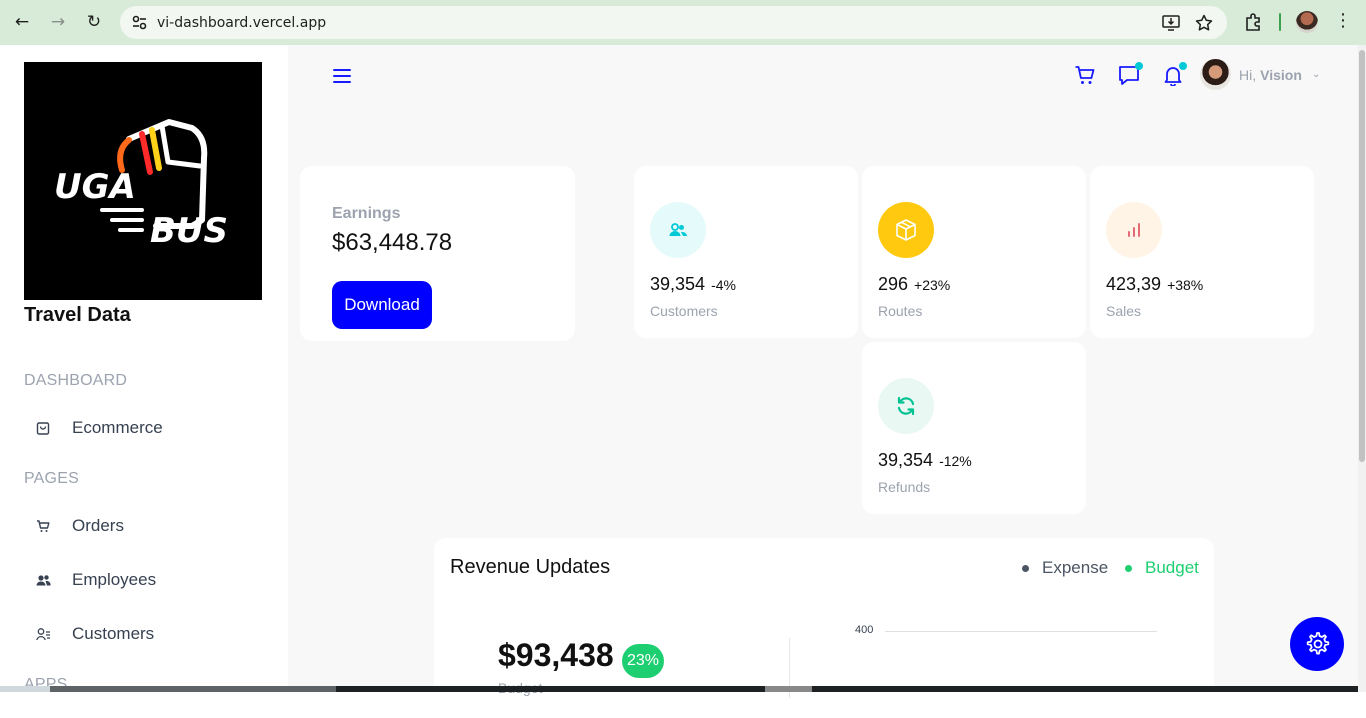  What do you see at coordinates (1362, 256) in the screenshot?
I see `scrollbar-thumb` at bounding box center [1362, 256].